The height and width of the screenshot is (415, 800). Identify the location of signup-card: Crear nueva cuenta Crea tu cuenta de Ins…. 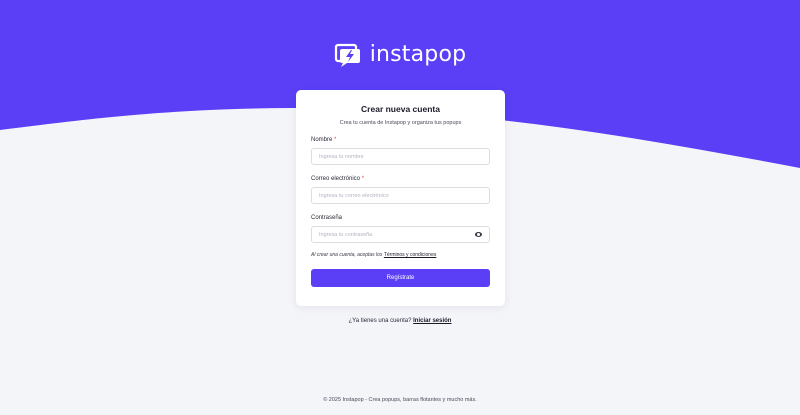
(400, 198).